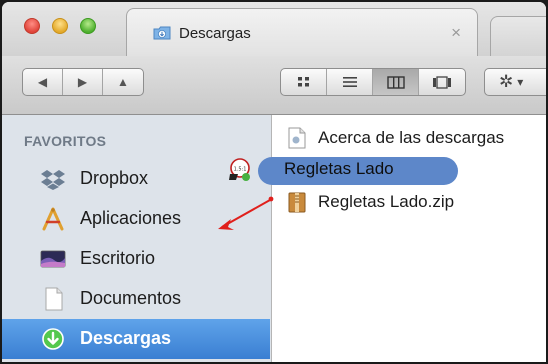 The width and height of the screenshot is (548, 364). I want to click on sidebar-item-label: Dropbox, so click(114, 178).